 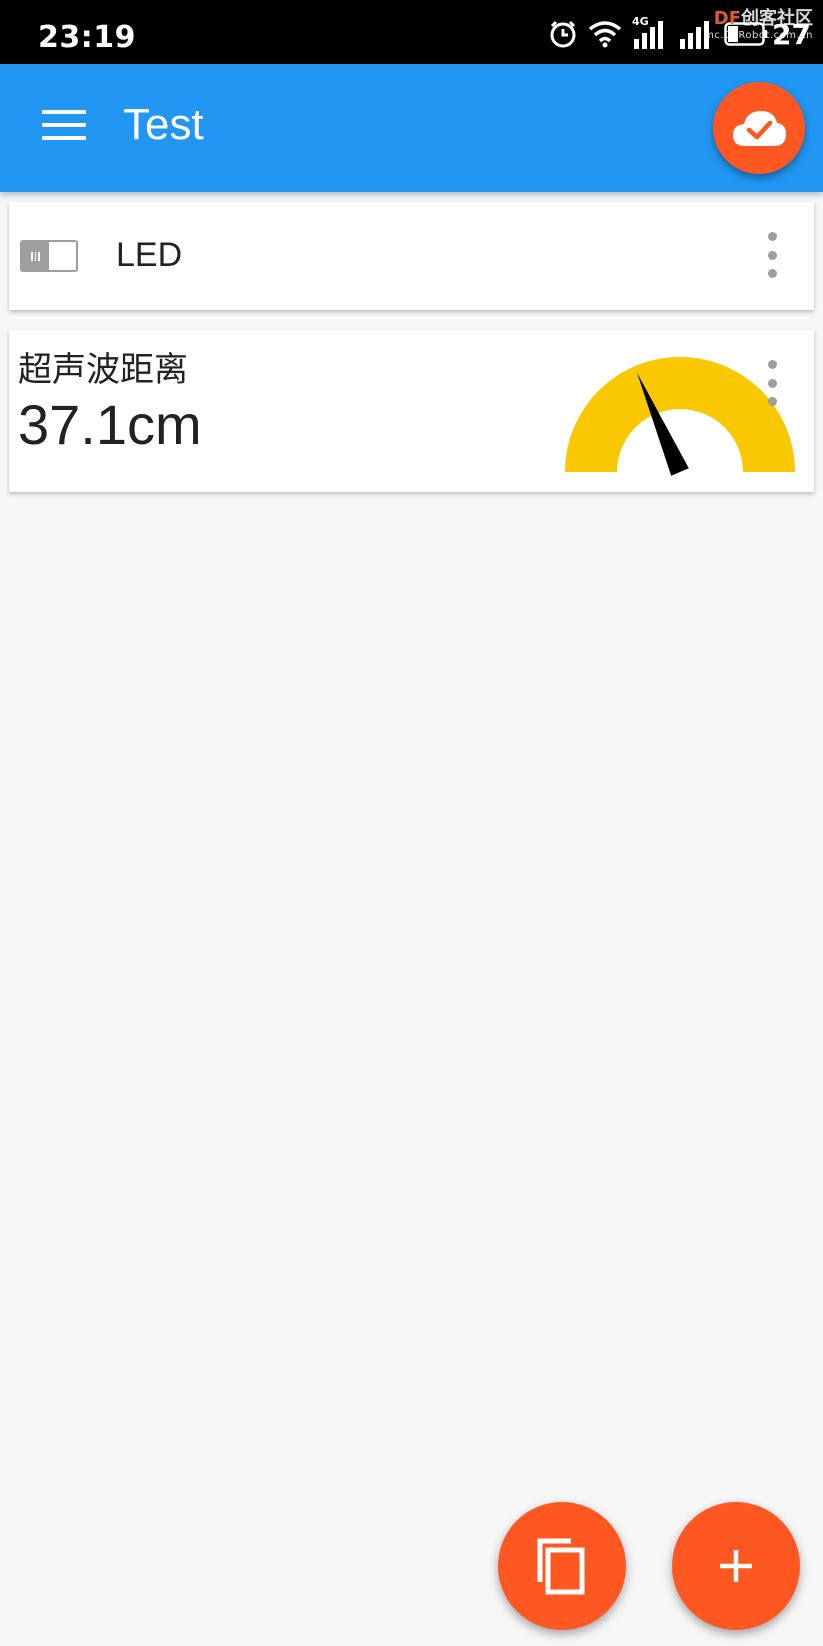 What do you see at coordinates (563, 34) in the screenshot?
I see `alarm-icon` at bounding box center [563, 34].